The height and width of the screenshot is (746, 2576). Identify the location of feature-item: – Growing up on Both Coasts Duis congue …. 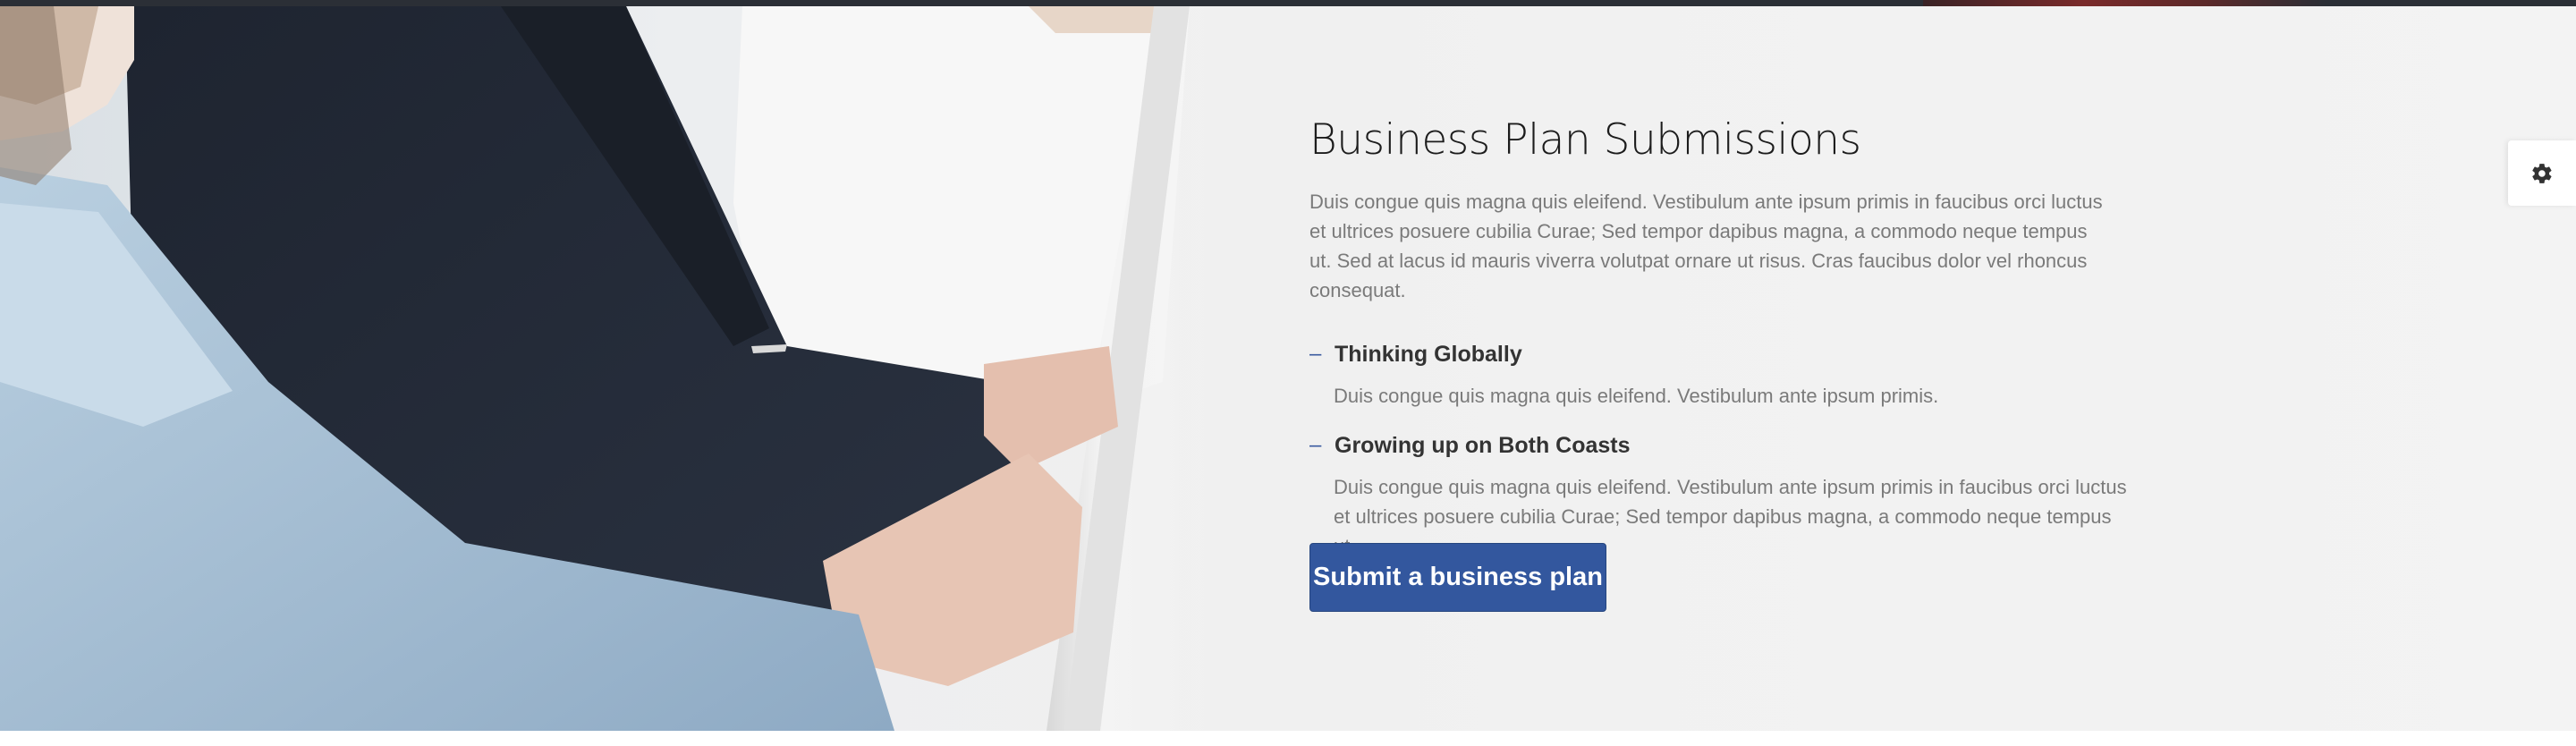
(1718, 496).